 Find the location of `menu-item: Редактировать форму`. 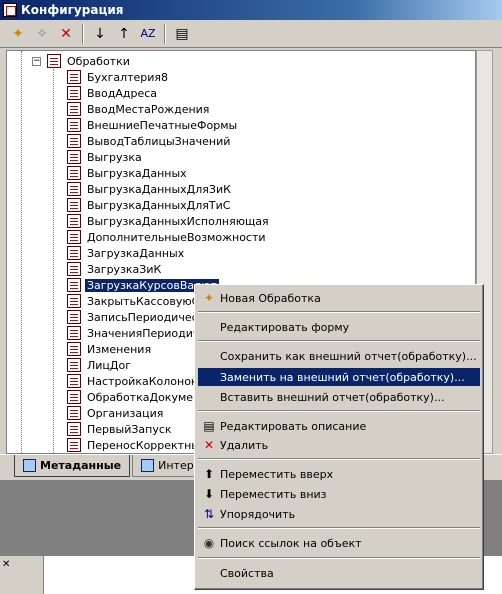

menu-item: Редактировать форму is located at coordinates (339, 327).